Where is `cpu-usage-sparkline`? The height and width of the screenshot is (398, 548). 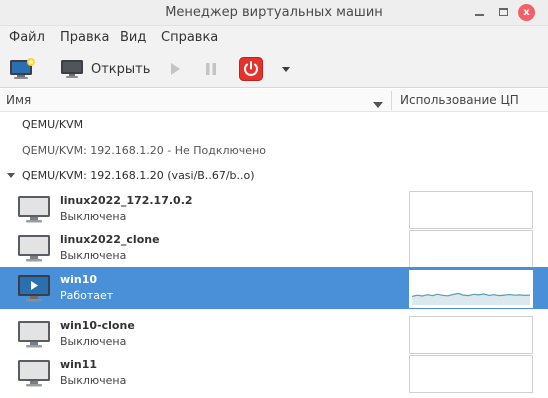
cpu-usage-sparkline is located at coordinates (471, 298).